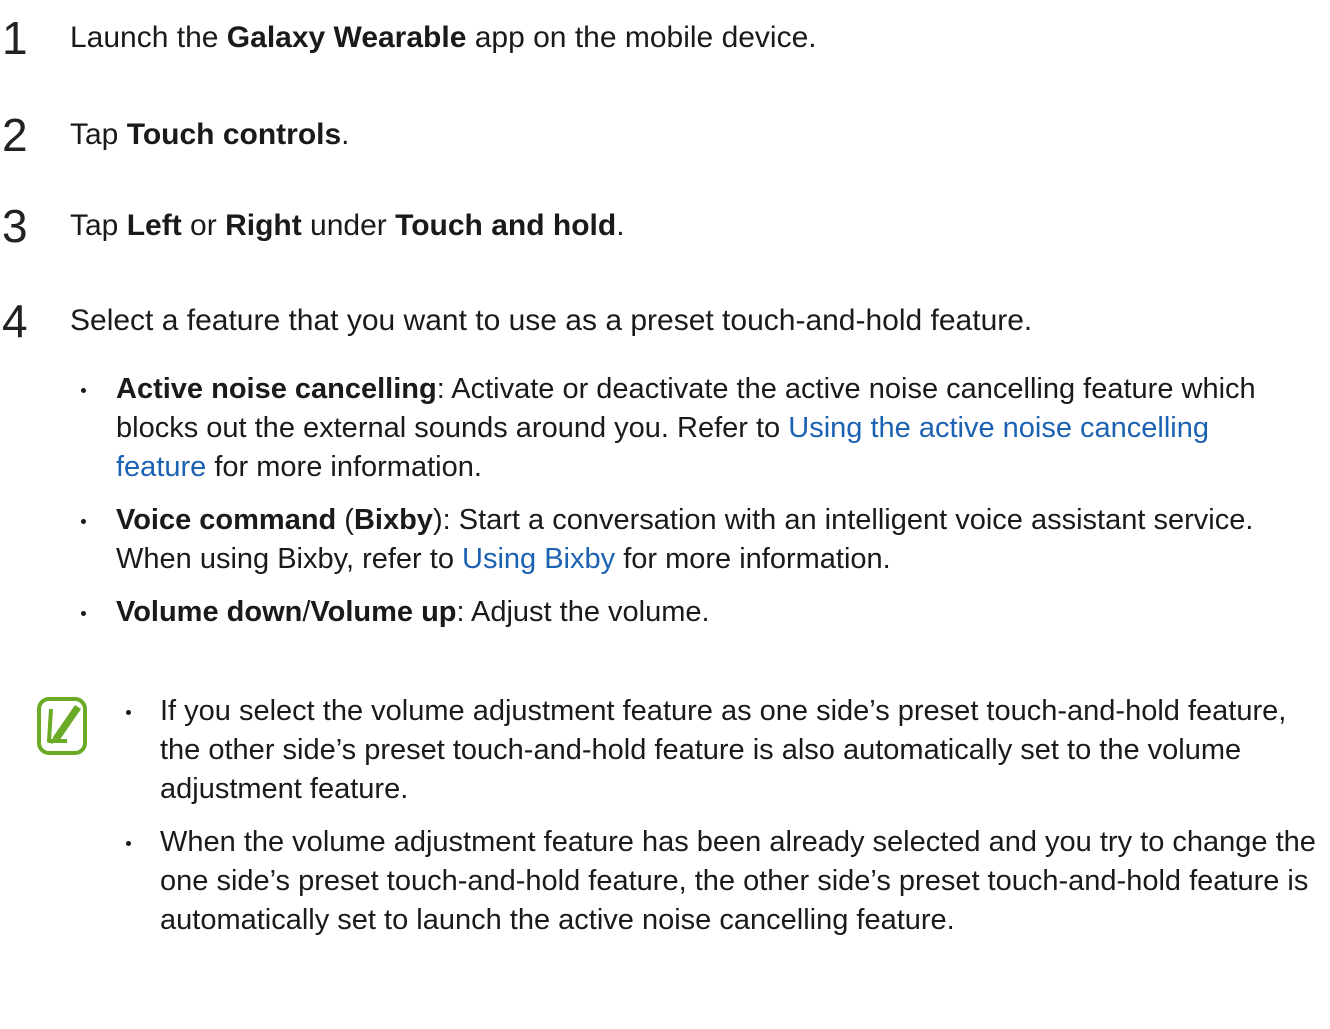 The width and height of the screenshot is (1330, 1029). What do you see at coordinates (393, 520) in the screenshot?
I see `feature-name-bixby: Bixby` at bounding box center [393, 520].